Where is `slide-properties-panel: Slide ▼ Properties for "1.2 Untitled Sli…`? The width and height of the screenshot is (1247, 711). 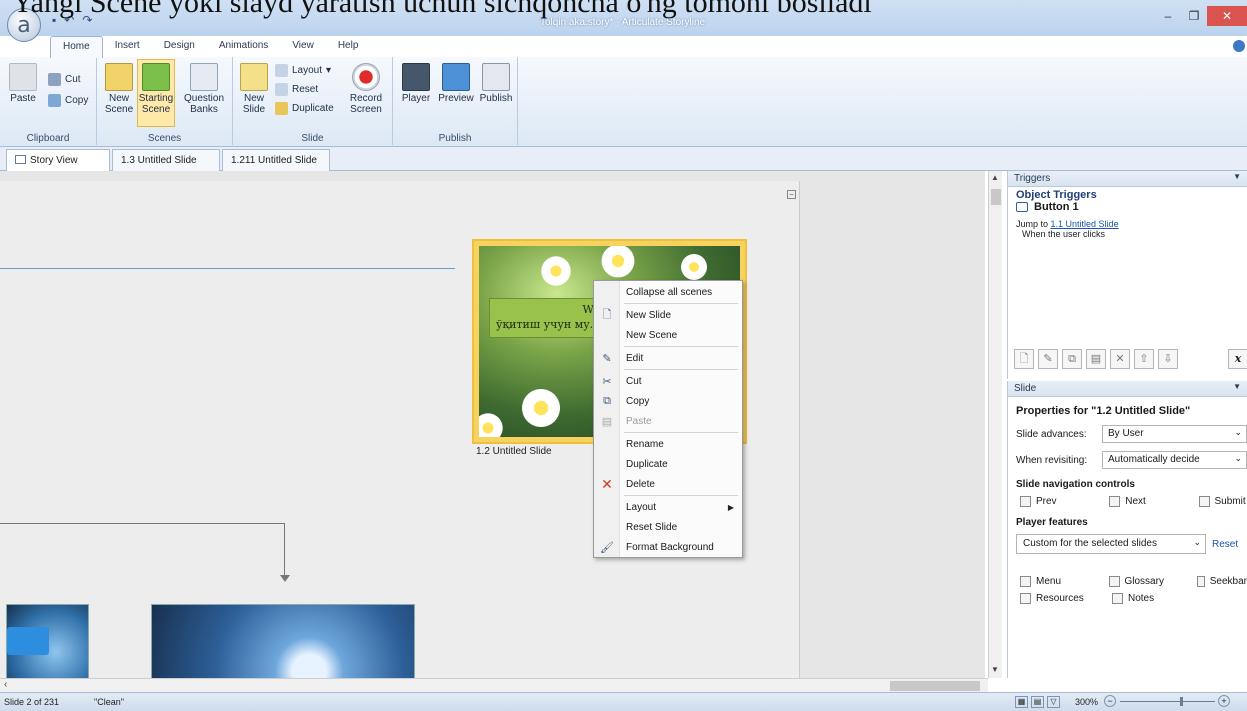
slide-properties-panel: Slide ▼ Properties for "1.2 Untitled Sli… is located at coordinates (1127, 529).